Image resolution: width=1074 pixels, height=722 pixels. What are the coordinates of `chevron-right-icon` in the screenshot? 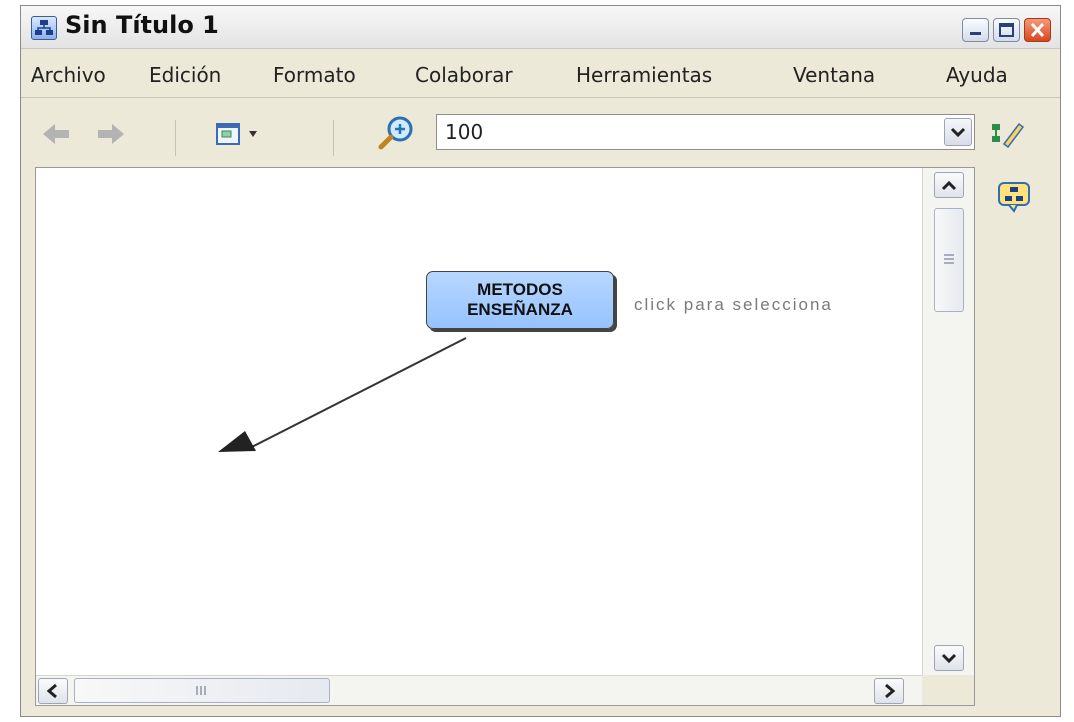 It's located at (890, 691).